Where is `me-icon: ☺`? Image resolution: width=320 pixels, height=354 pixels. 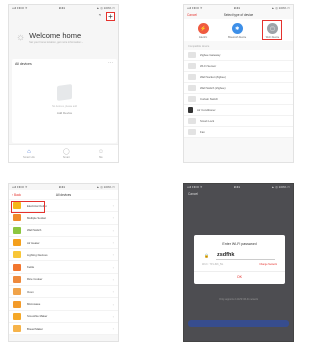
me-icon: ☺ is located at coordinates (100, 151).